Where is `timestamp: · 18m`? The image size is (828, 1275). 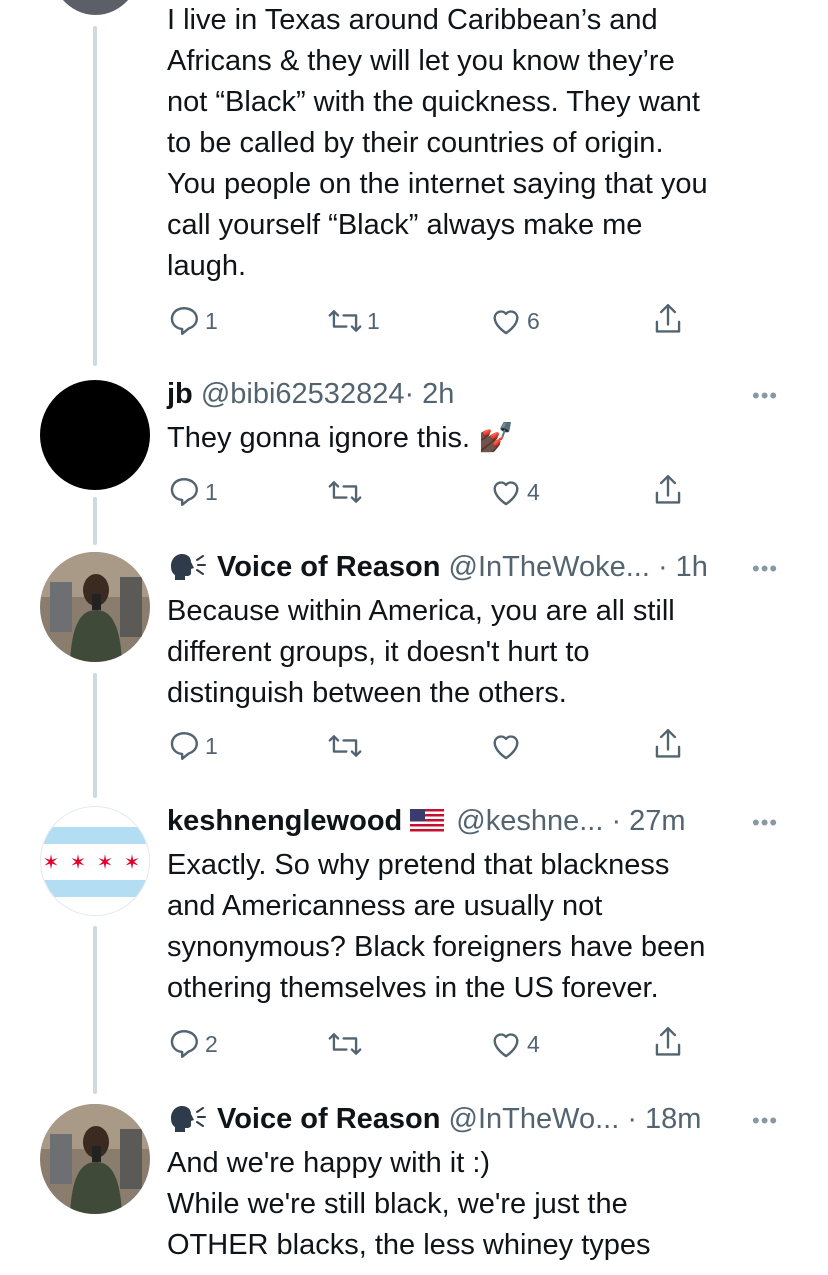 timestamp: · 18m is located at coordinates (660, 1119).